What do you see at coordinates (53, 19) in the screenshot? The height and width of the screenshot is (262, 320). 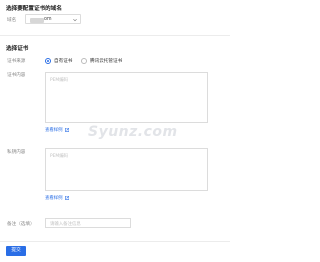 I see `domain-select: om` at bounding box center [53, 19].